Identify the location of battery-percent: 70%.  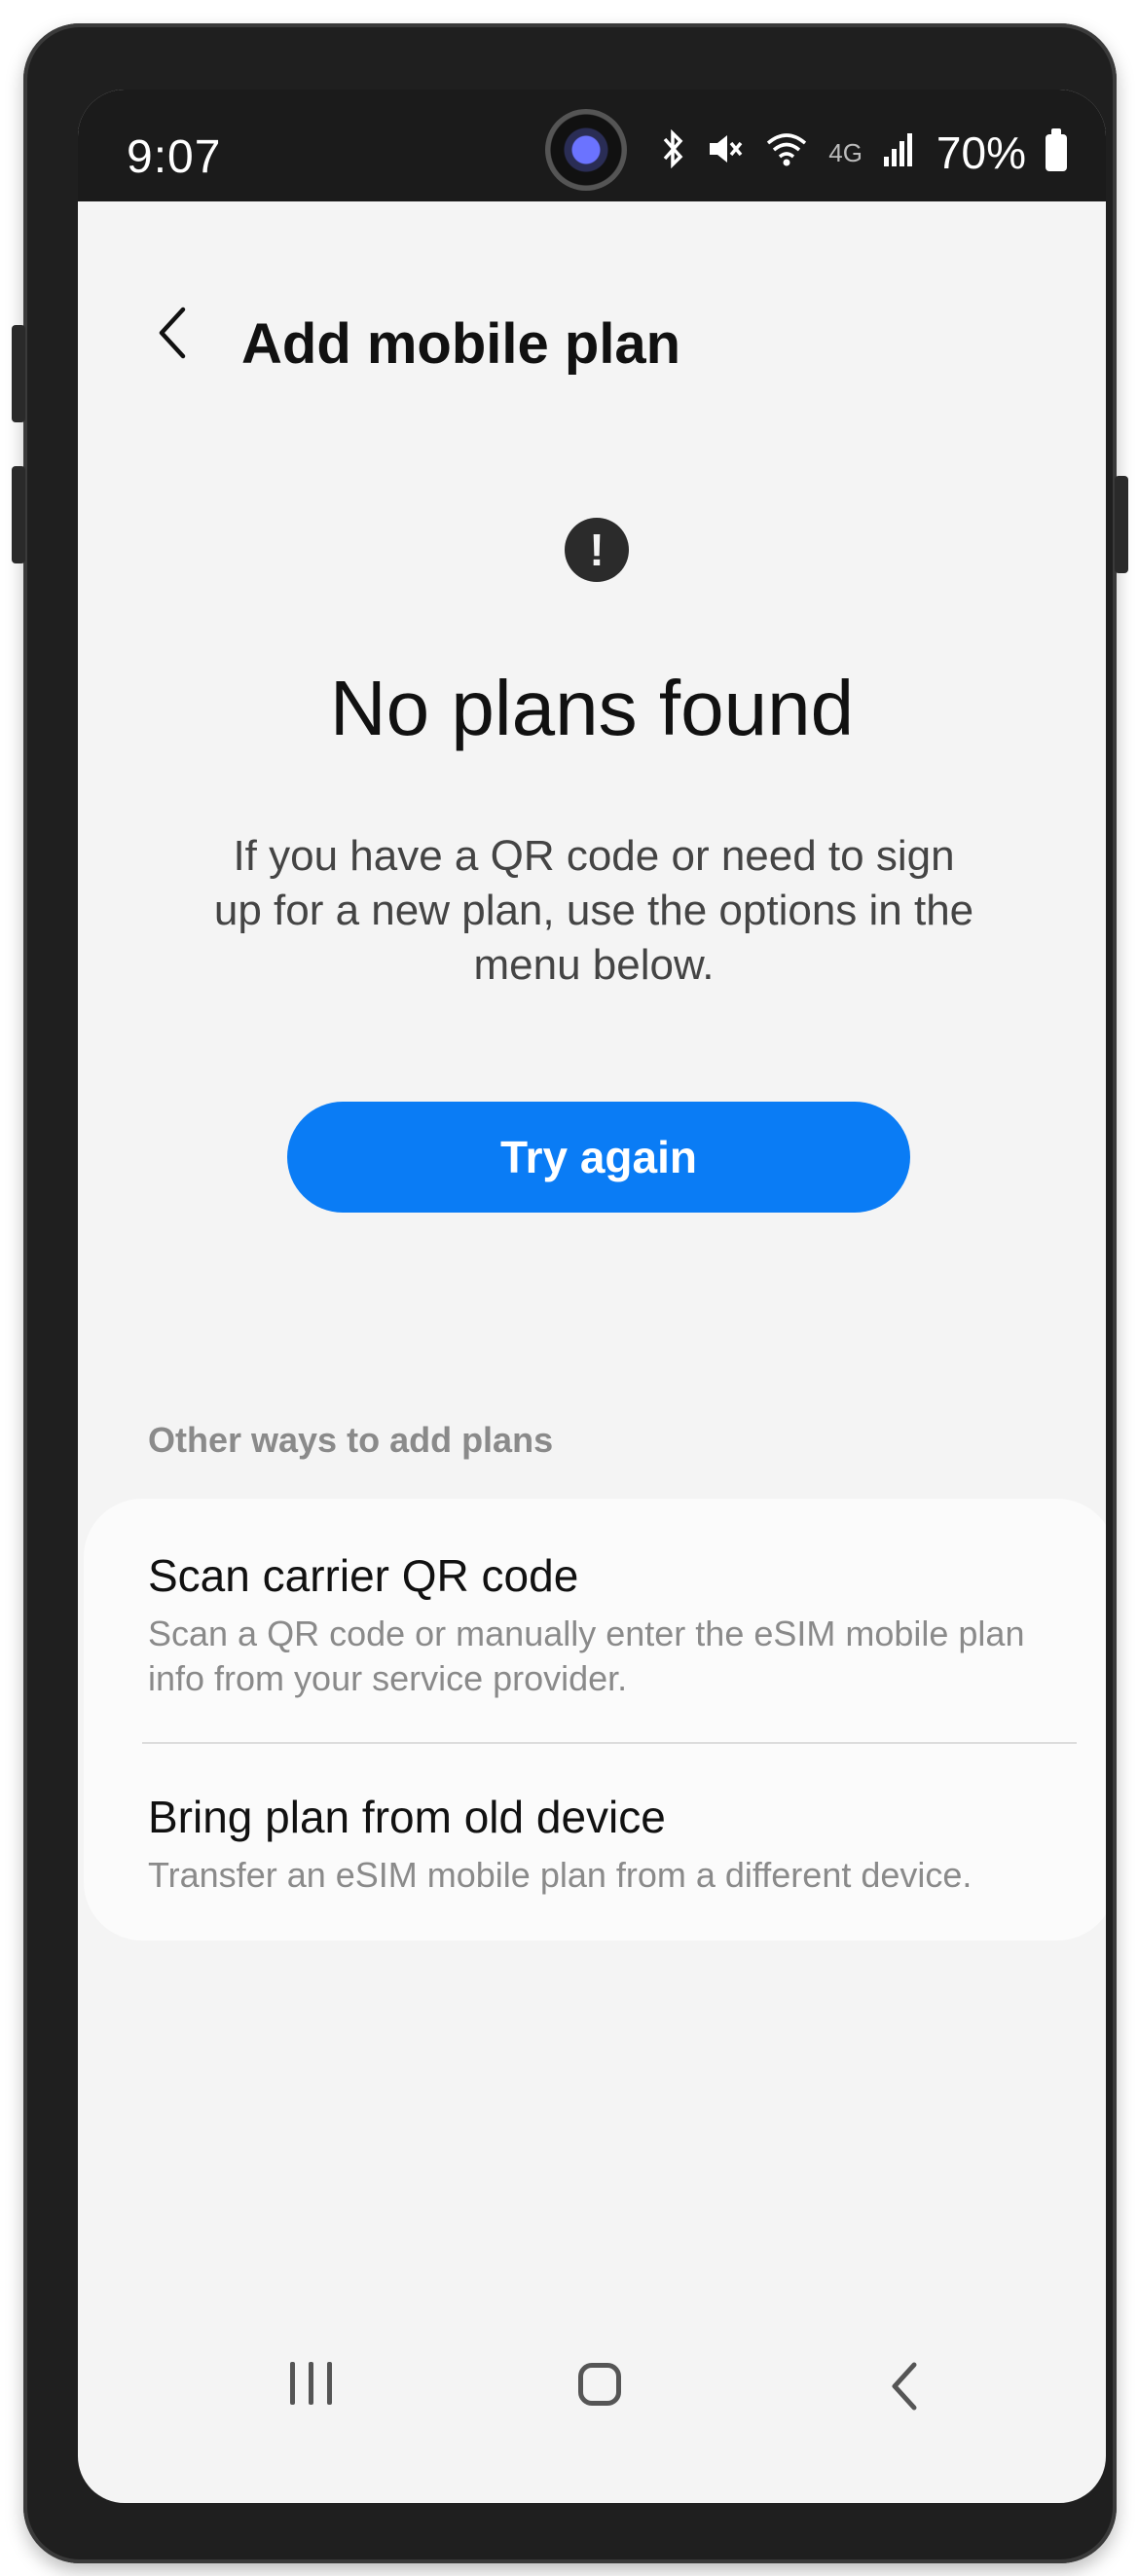
(981, 152).